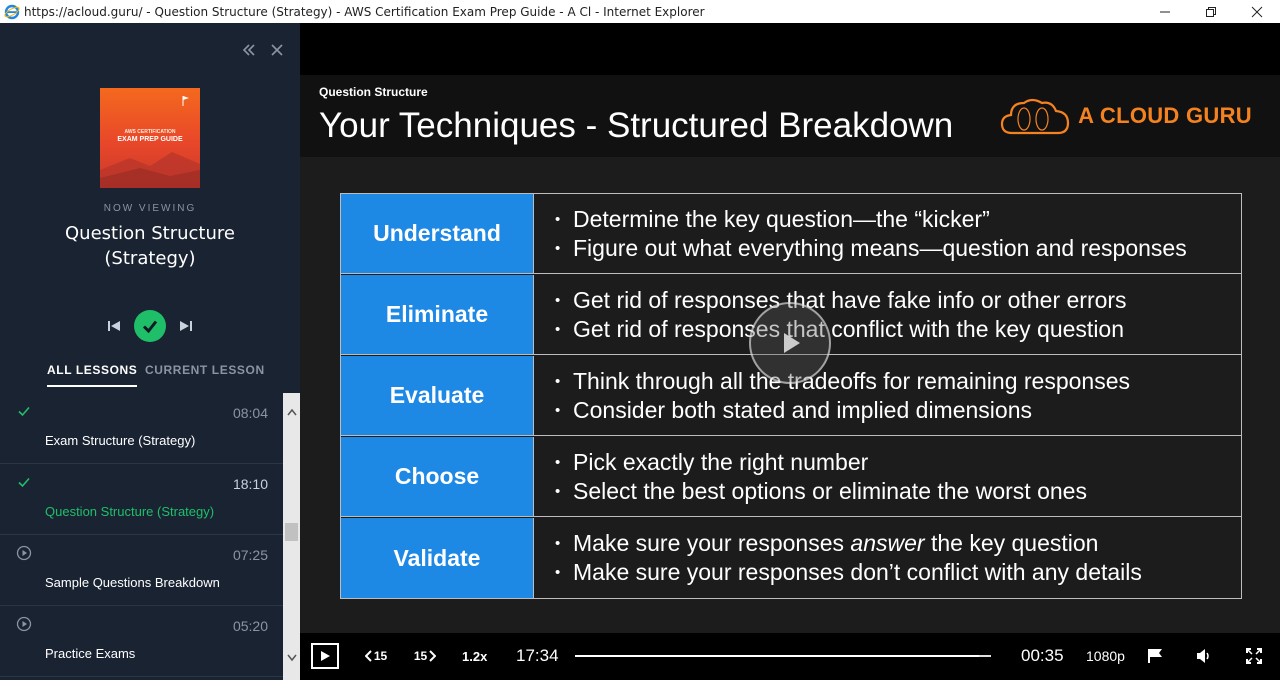 The height and width of the screenshot is (680, 1280). Describe the element at coordinates (437, 558) in the screenshot. I see `row-key: Validate` at that location.